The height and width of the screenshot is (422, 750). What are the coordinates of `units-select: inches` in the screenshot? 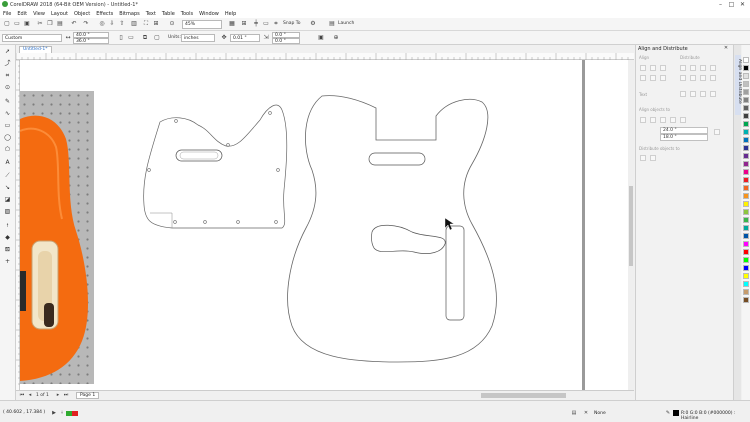 It's located at (198, 38).